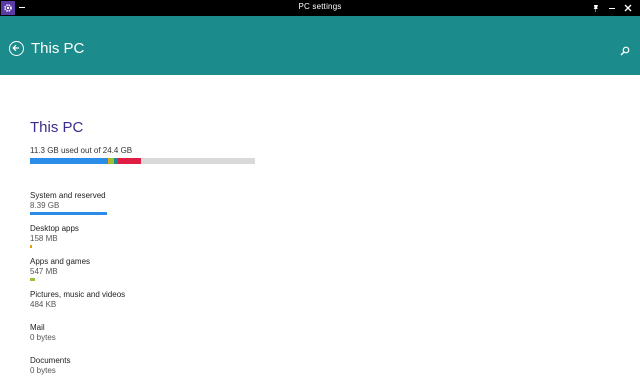  I want to click on header-title: This PC, so click(58, 48).